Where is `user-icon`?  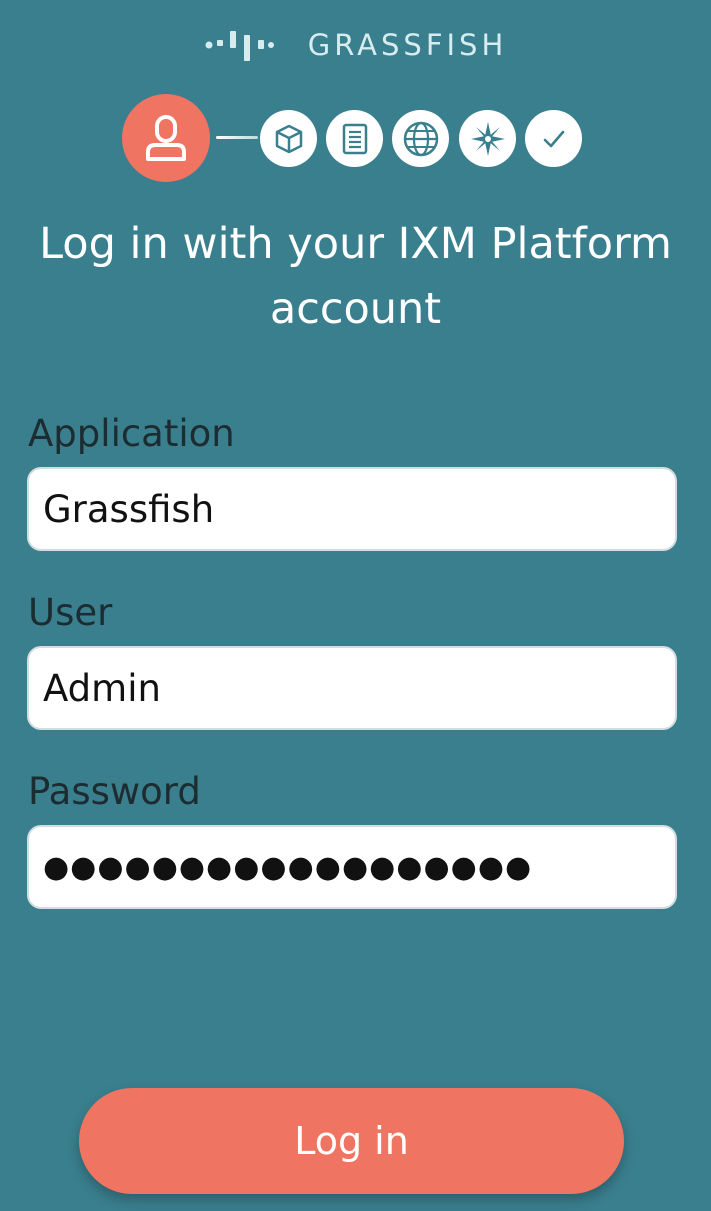
user-icon is located at coordinates (166, 138).